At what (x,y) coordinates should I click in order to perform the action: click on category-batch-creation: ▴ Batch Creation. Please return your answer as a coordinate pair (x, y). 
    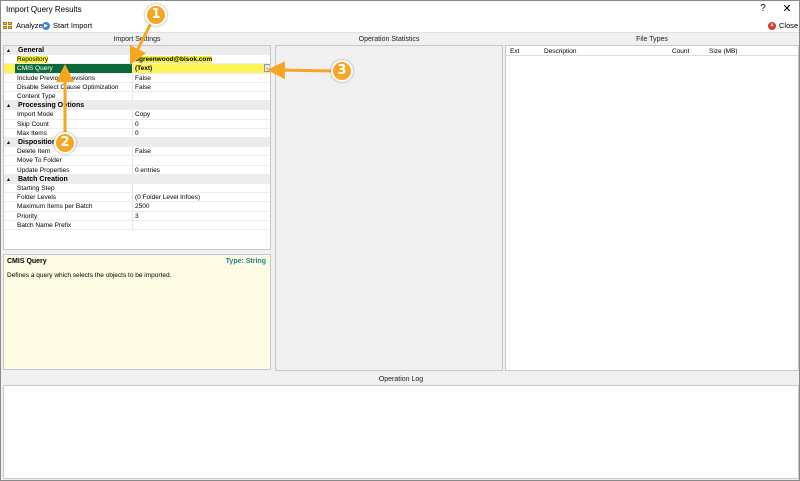
    Looking at the image, I should click on (137, 179).